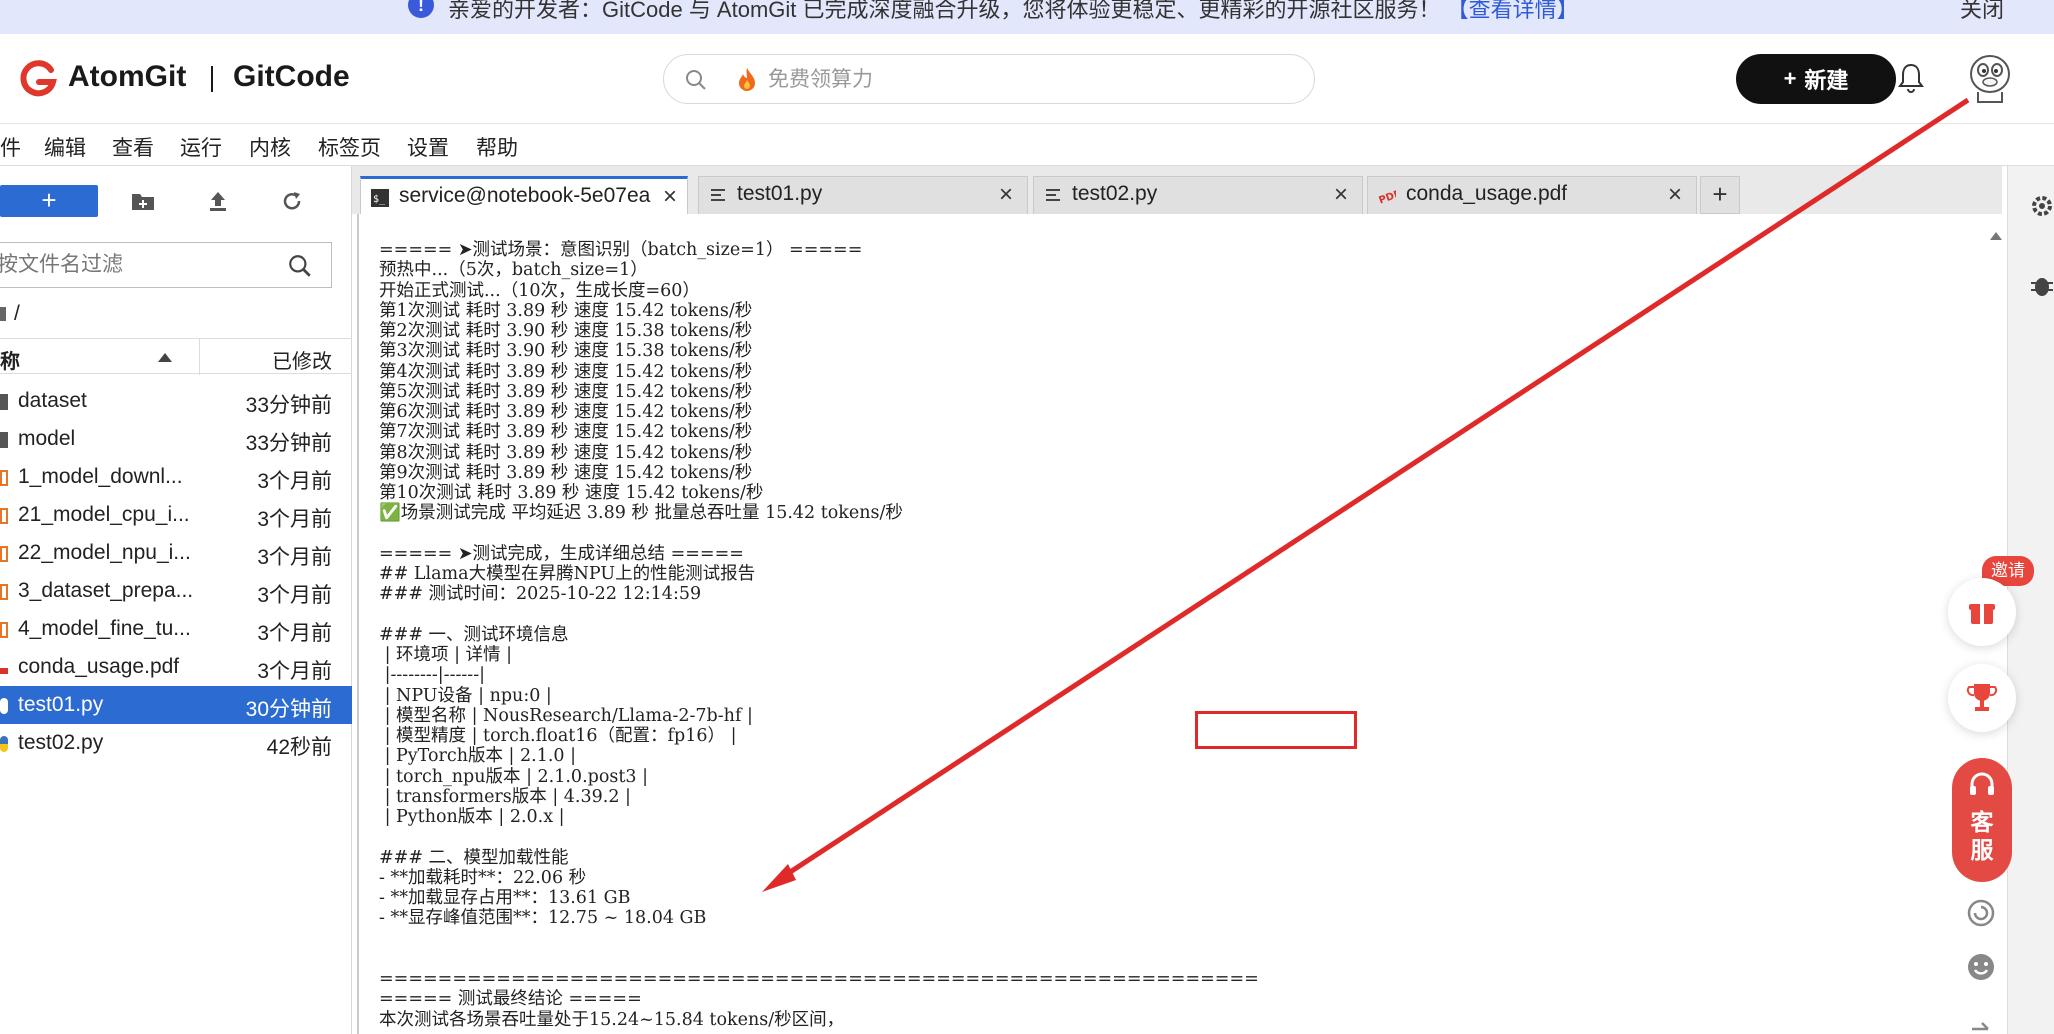 The image size is (2054, 1034). I want to click on menu-bar: 件 编辑 查看 运行 内核 标签页 设置 帮助, so click(1027, 145).